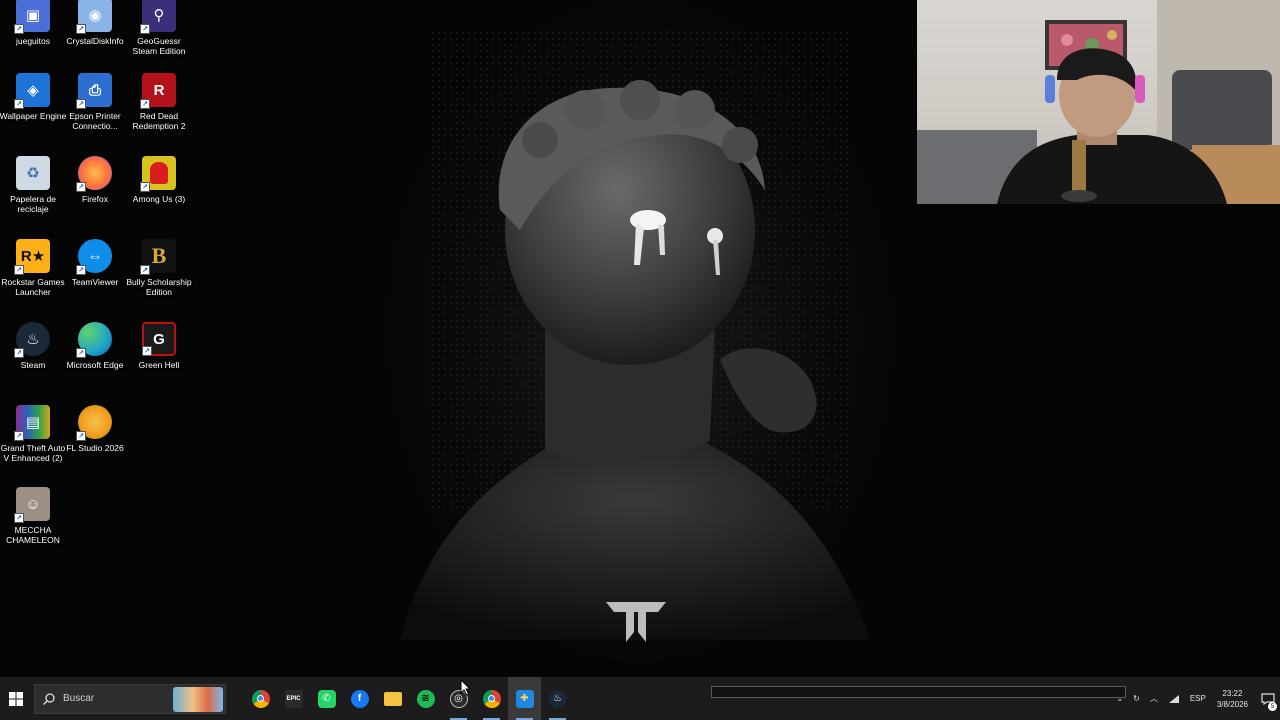  I want to click on icon-label: Microsoft Edge, so click(95, 365).